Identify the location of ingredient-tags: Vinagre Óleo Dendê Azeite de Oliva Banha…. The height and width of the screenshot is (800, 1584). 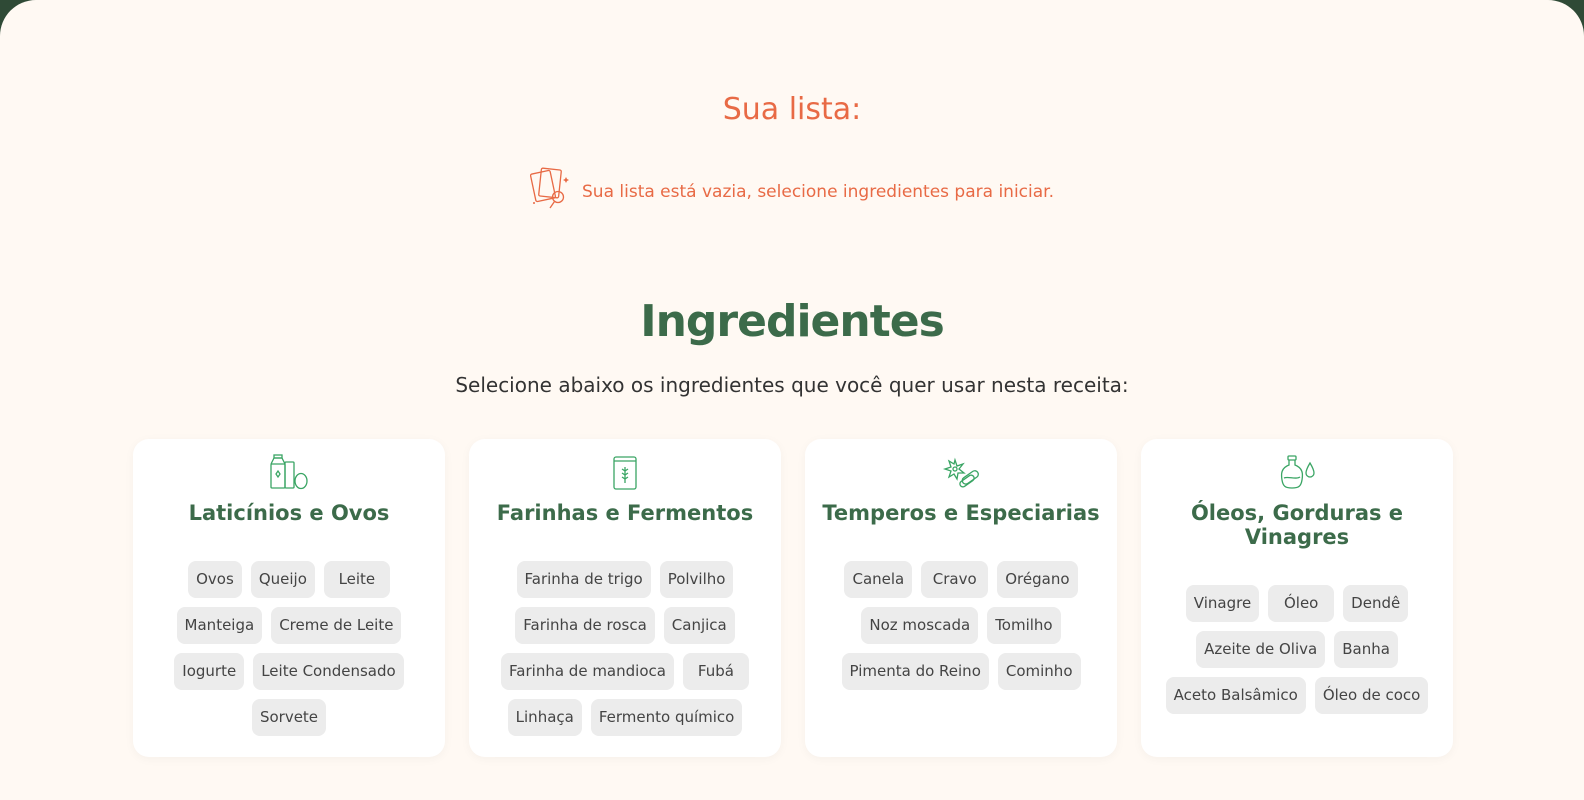
(1297, 649).